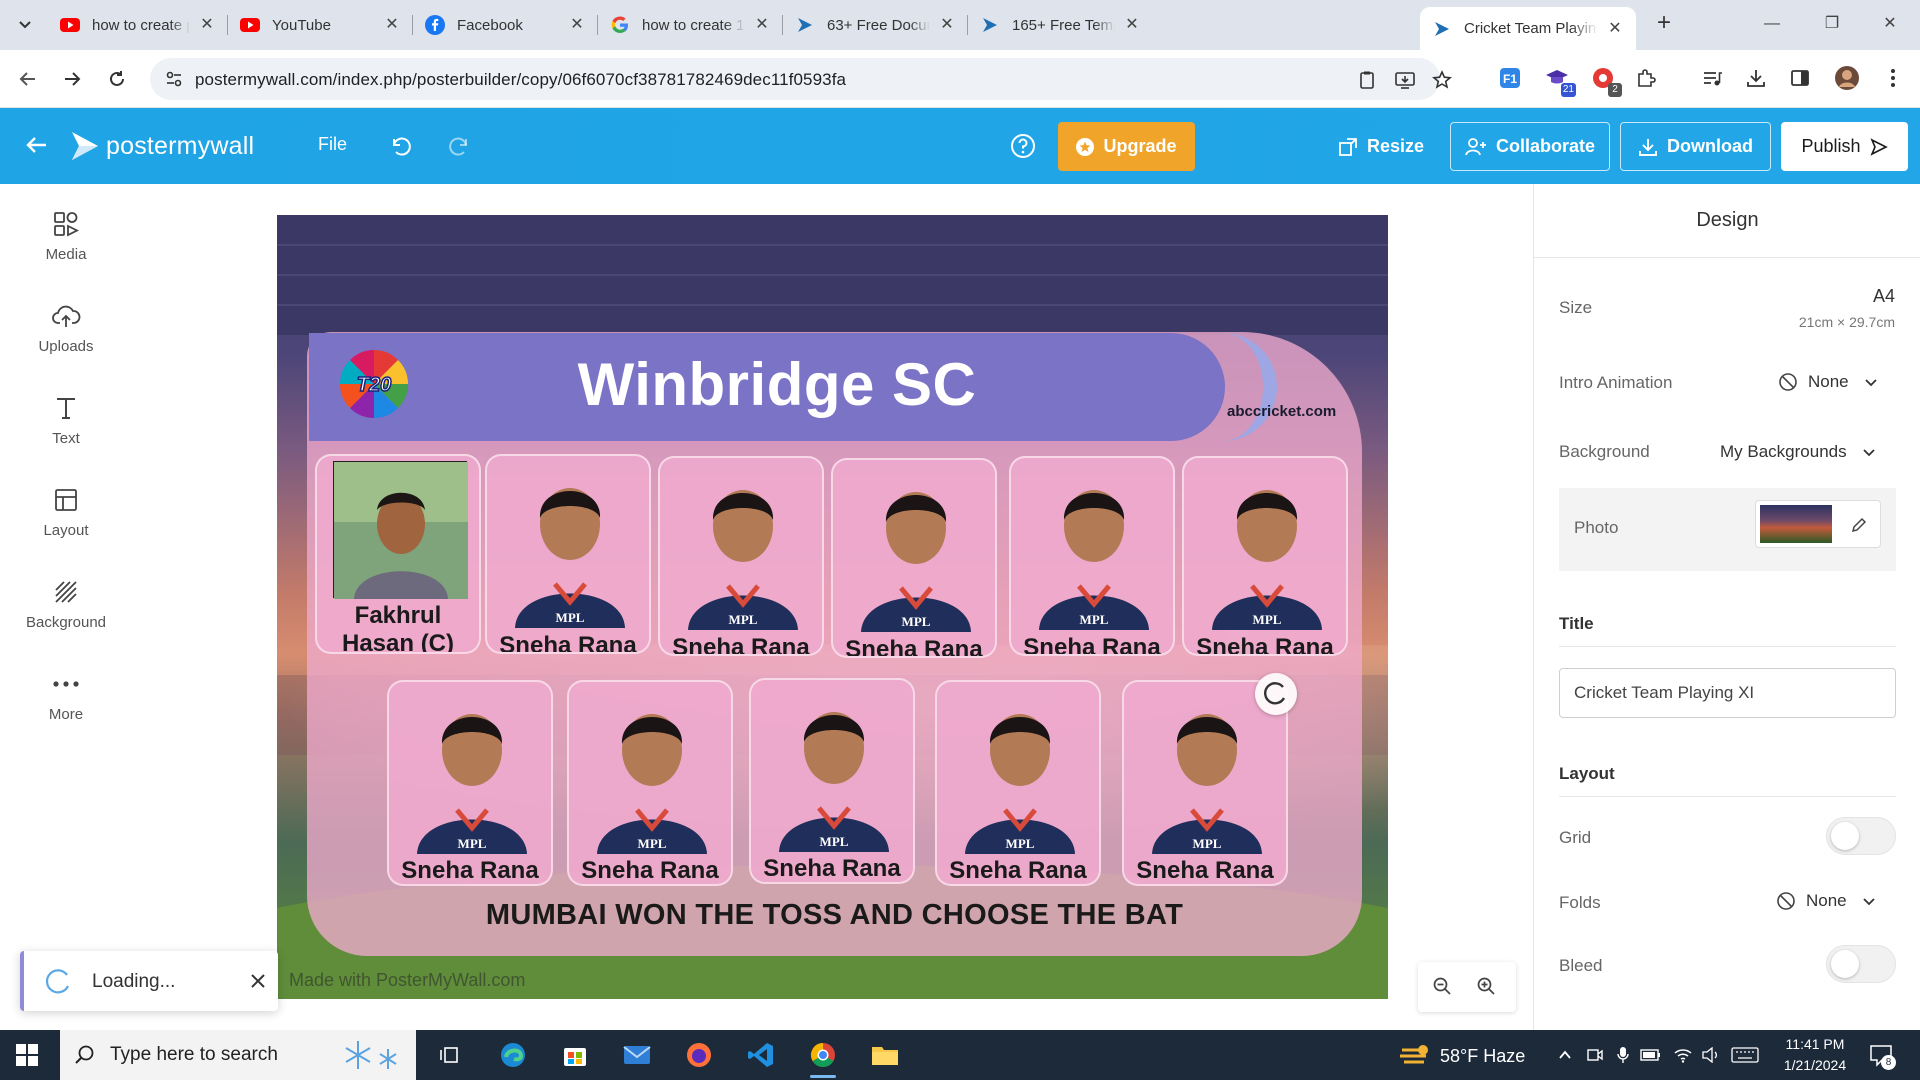 The width and height of the screenshot is (1920, 1080). I want to click on postermywall-logo: postermywall, so click(162, 146).